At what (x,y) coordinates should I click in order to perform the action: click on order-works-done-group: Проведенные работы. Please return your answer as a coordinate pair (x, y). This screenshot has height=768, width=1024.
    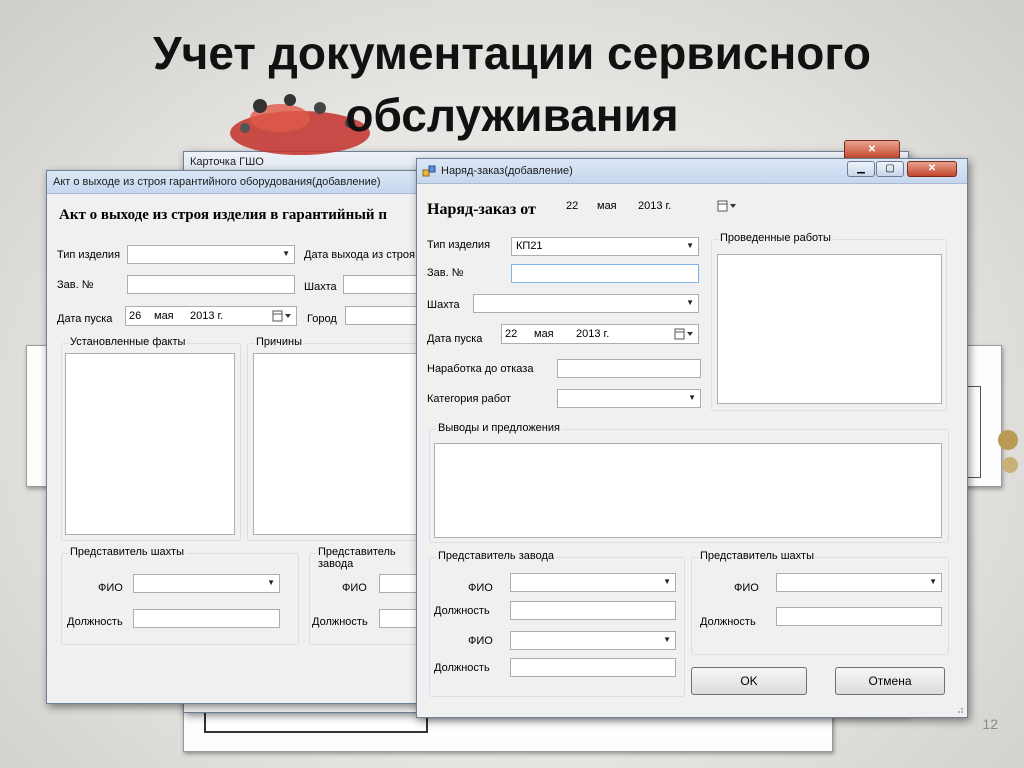
    Looking at the image, I should click on (829, 321).